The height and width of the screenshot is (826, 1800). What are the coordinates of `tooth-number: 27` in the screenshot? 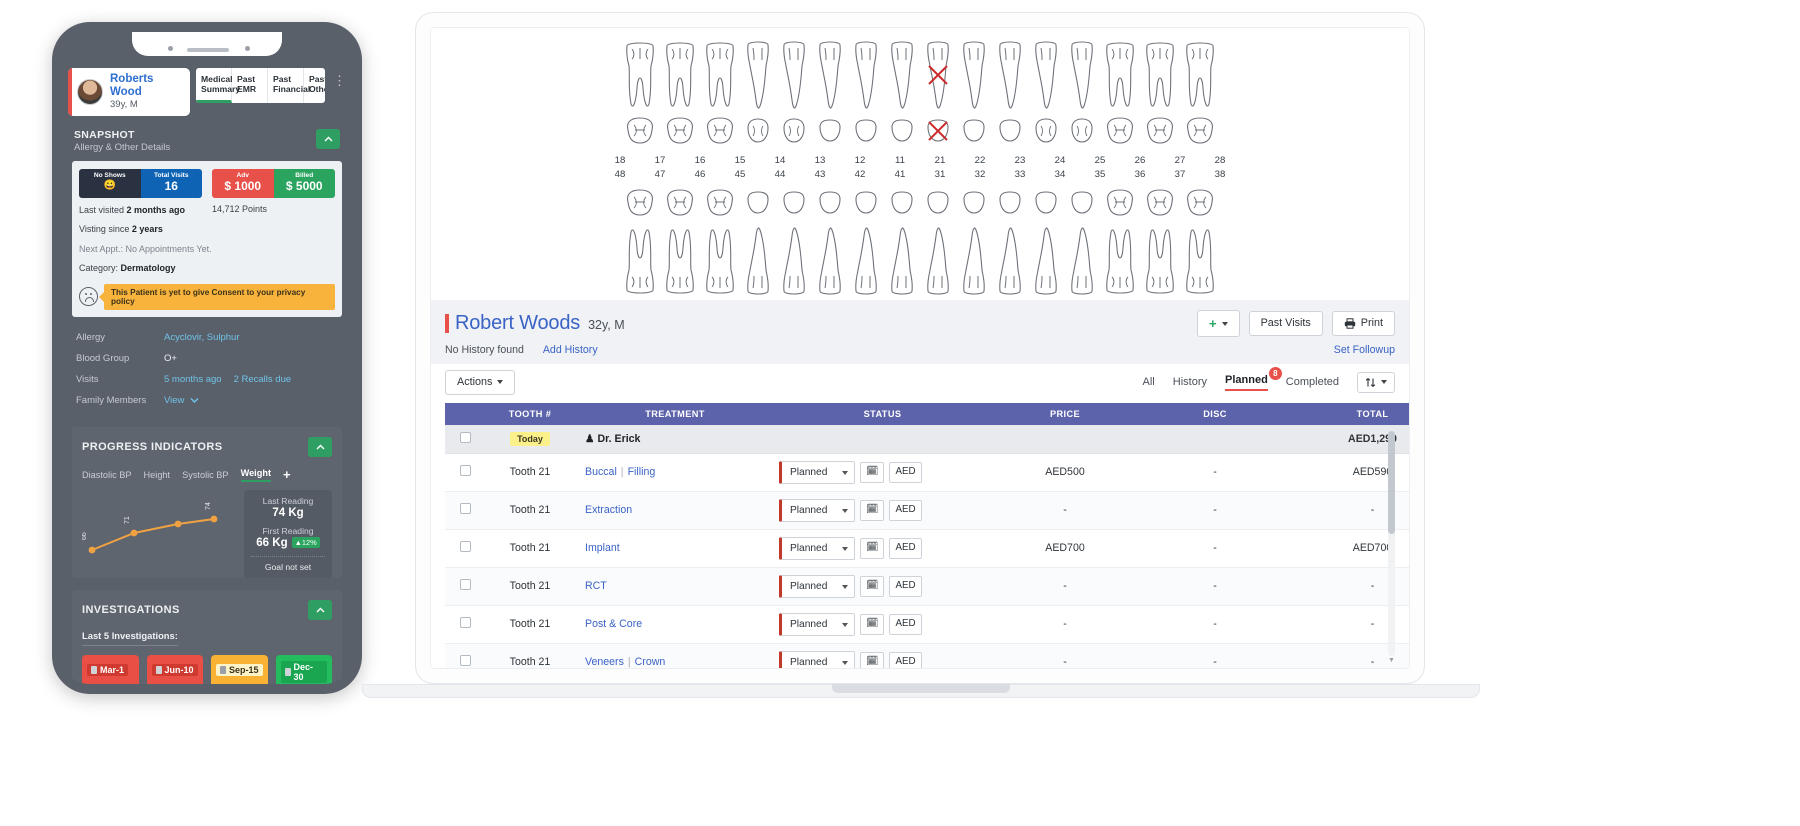 It's located at (1180, 160).